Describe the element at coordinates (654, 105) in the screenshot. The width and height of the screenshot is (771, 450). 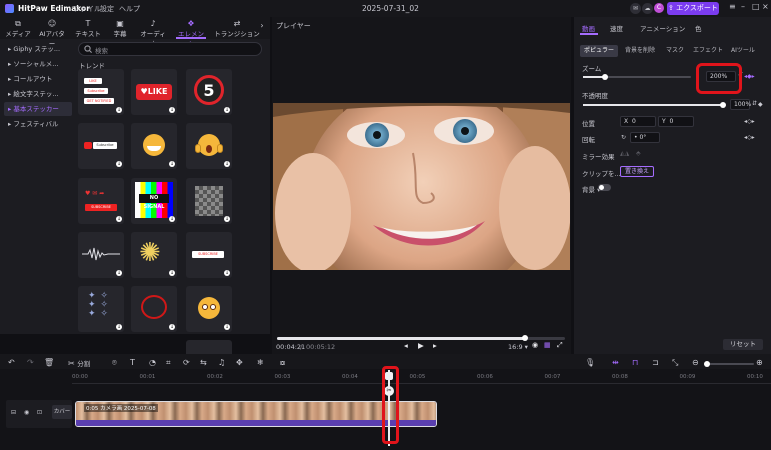
I see `opacity-slider` at that location.